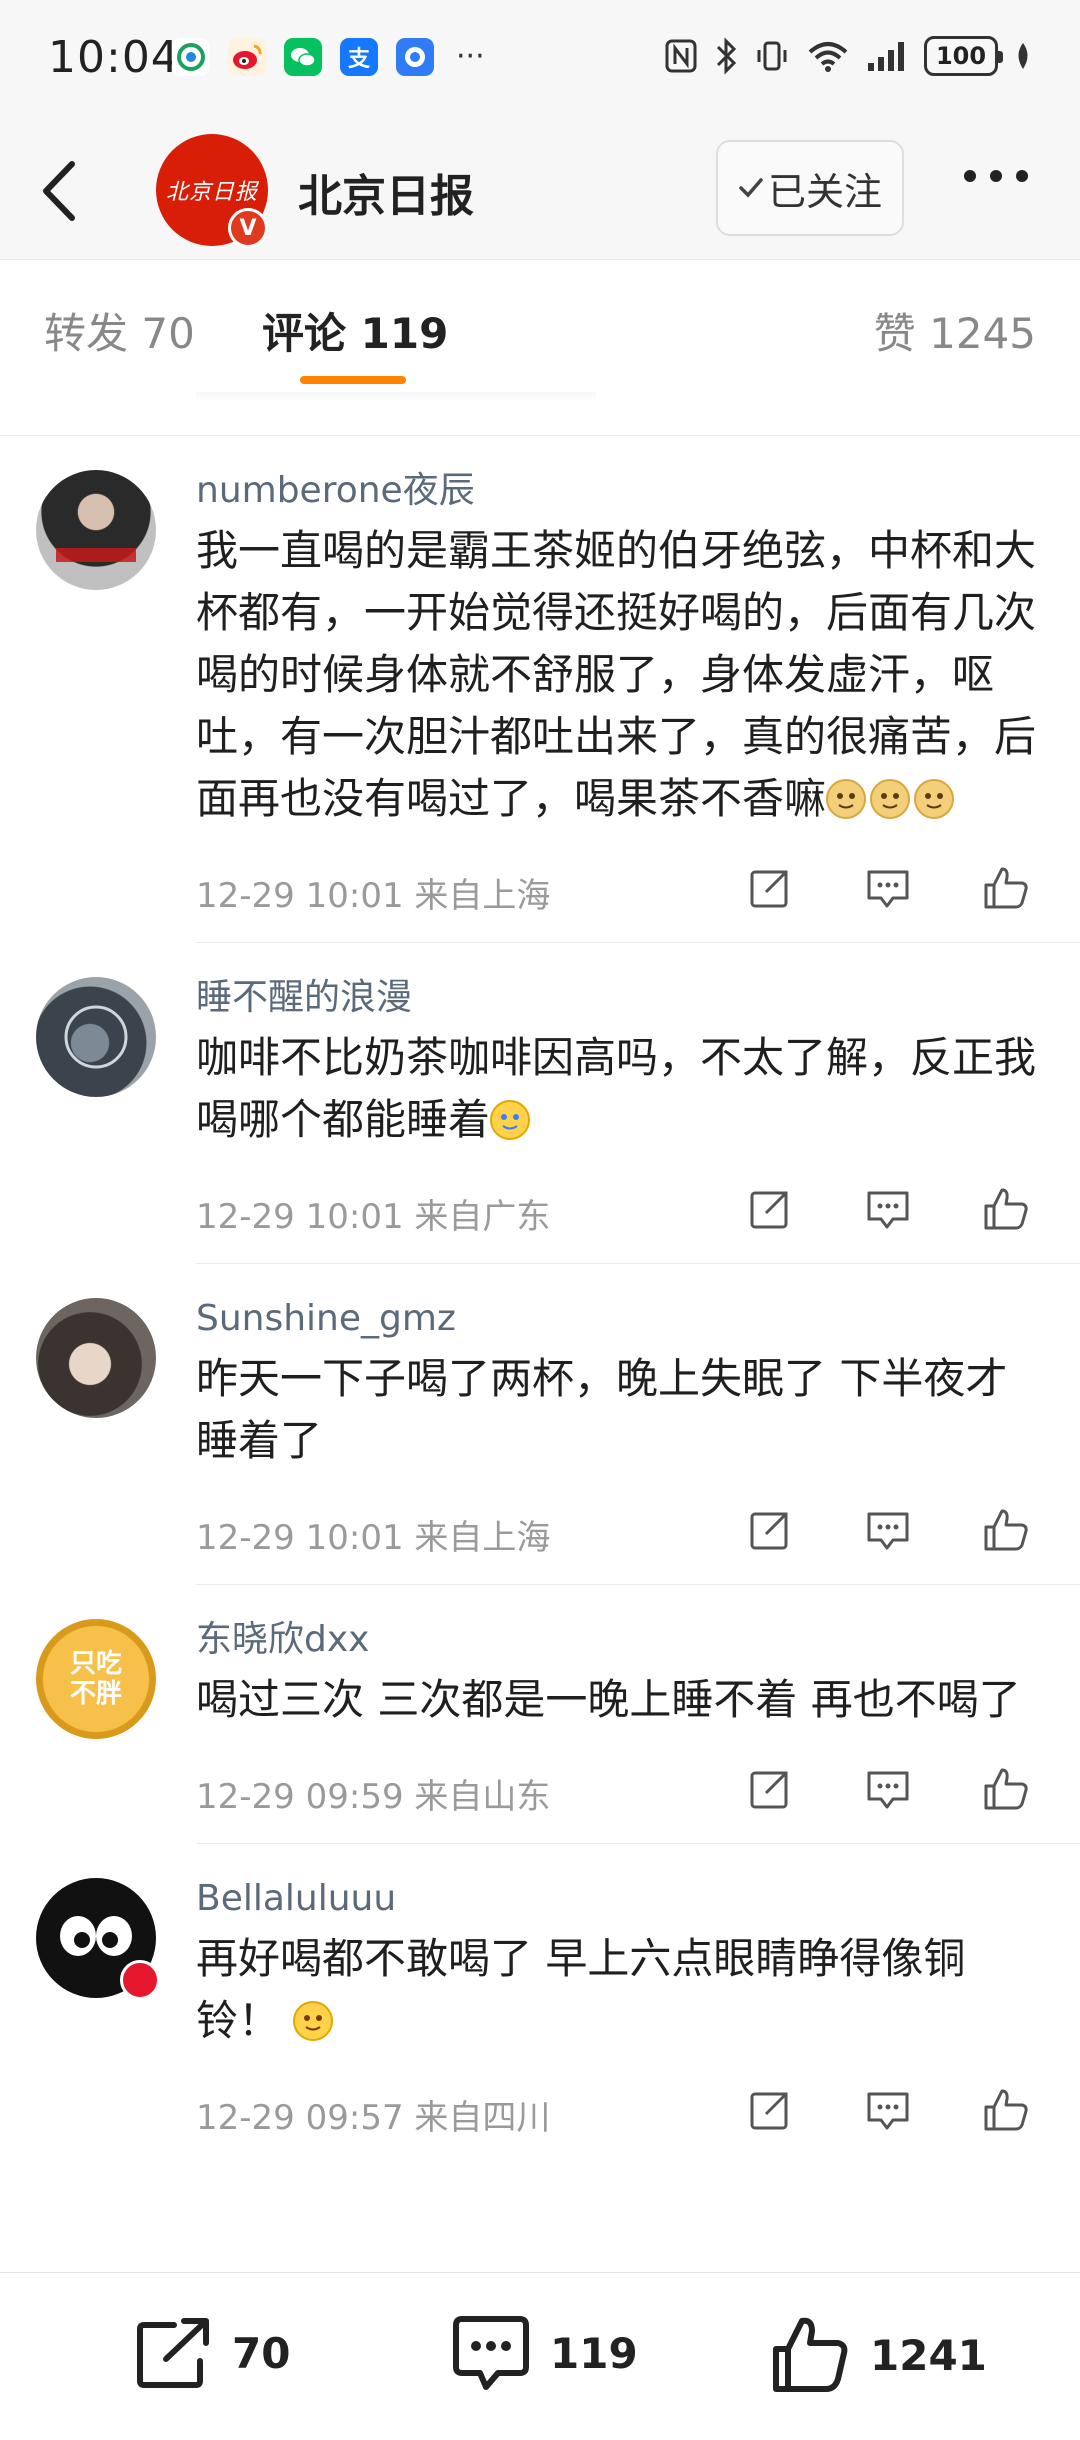 The image size is (1080, 2440). I want to click on tab-bar: 转发 70 评论 119 赞 1245, so click(540, 326).